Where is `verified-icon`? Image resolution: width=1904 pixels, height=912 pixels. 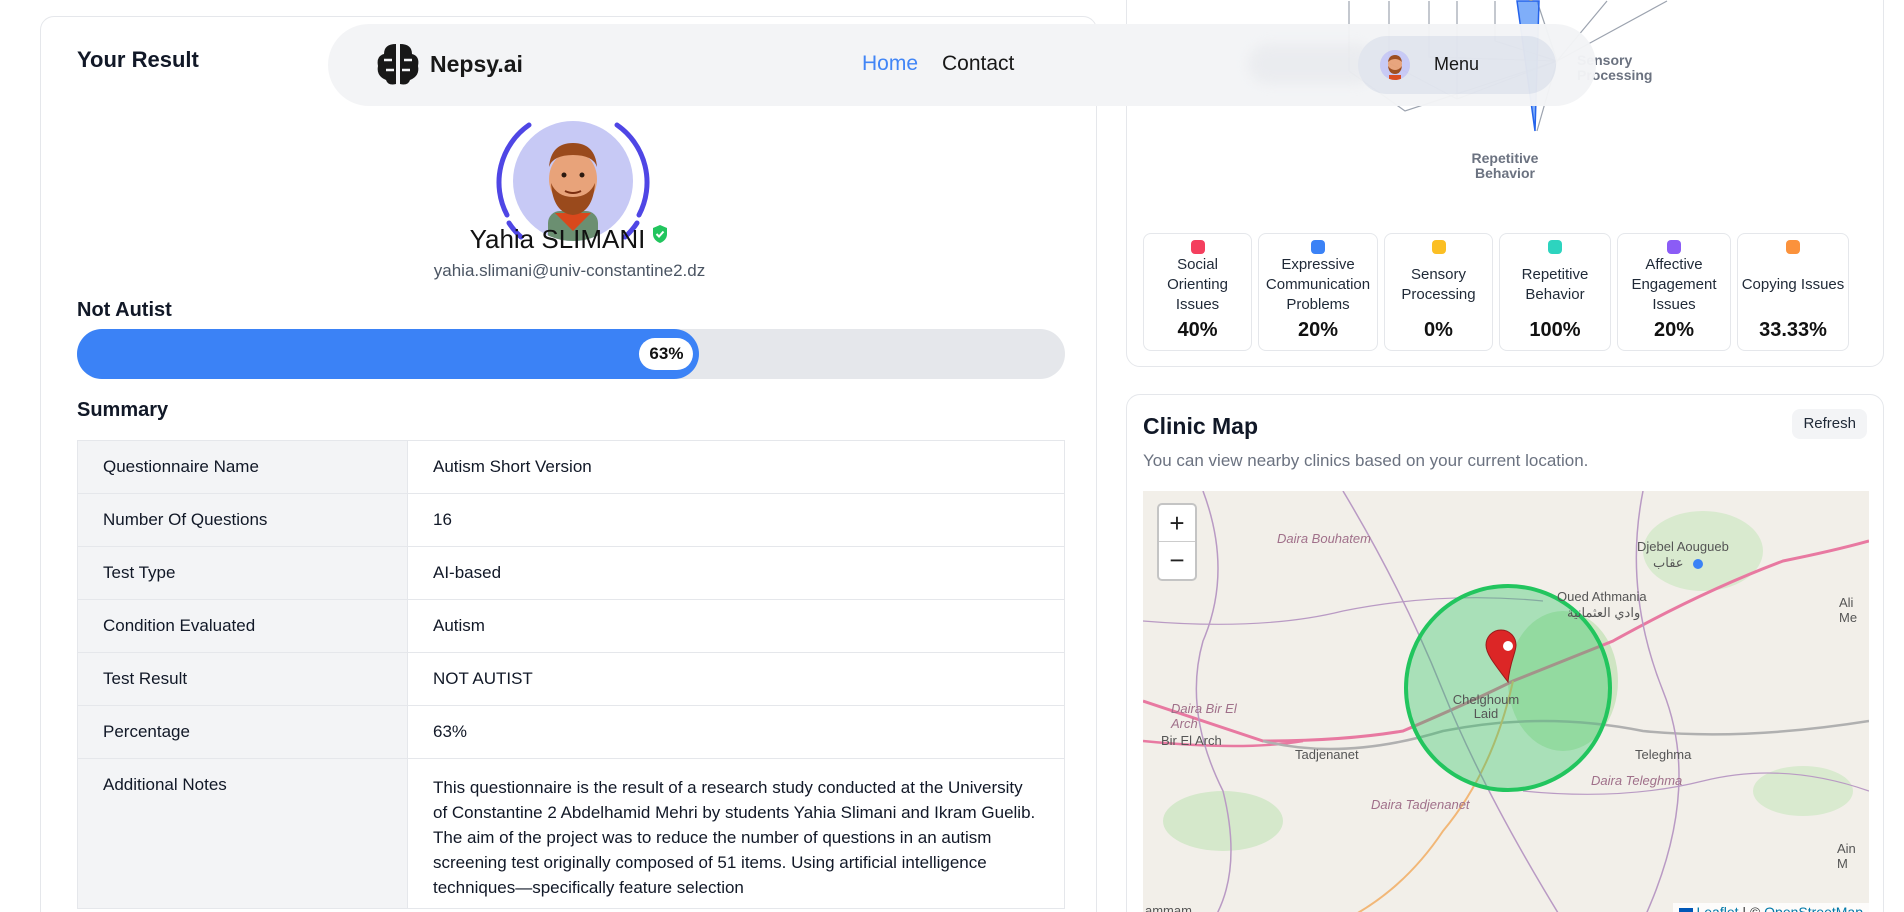 verified-icon is located at coordinates (660, 234).